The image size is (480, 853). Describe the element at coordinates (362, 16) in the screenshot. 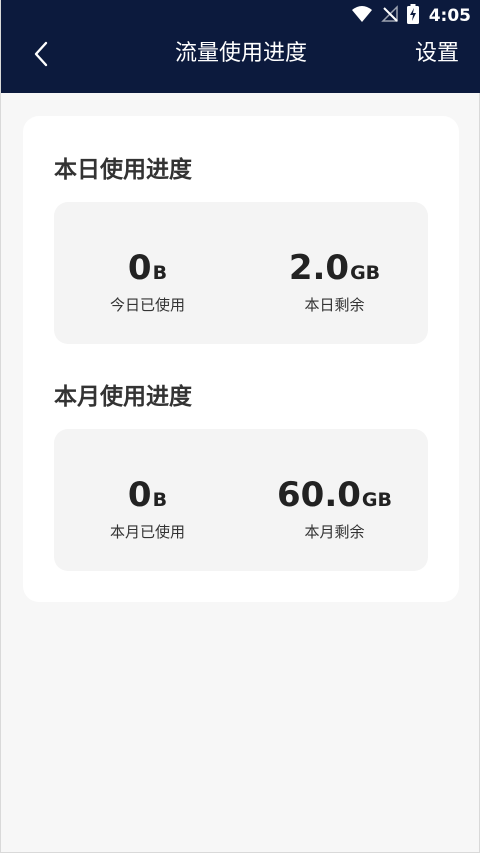

I see `wifi-icon` at that location.